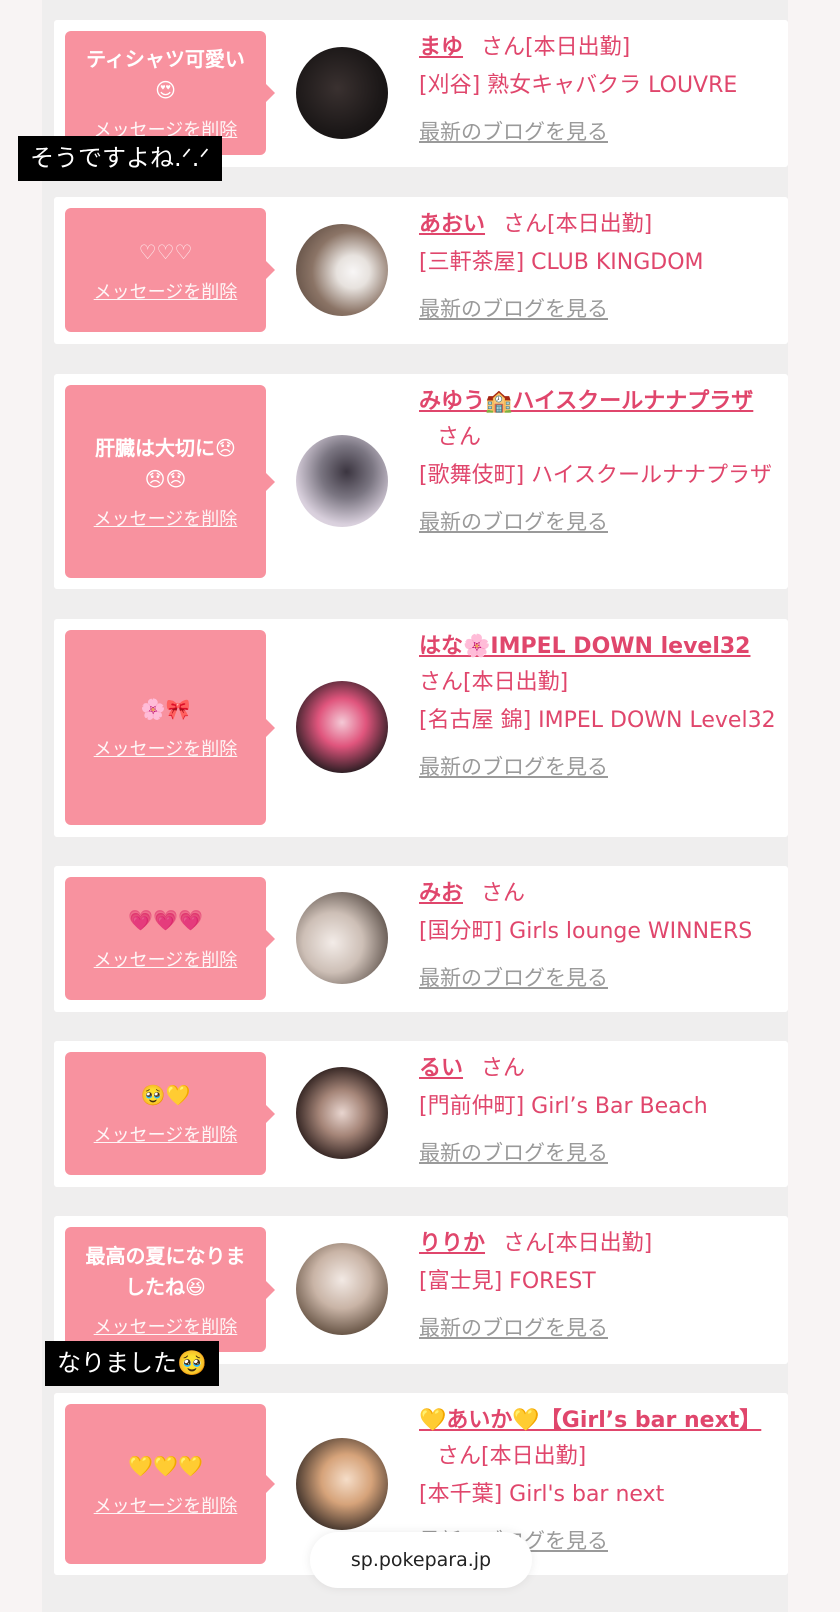  What do you see at coordinates (165, 251) in the screenshot?
I see `message-text: ♡♡♡` at bounding box center [165, 251].